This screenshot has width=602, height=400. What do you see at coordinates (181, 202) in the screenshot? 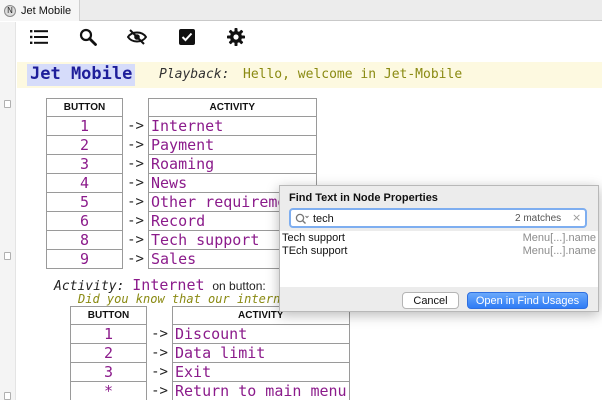
I see `table-row: 5 -> Other requirements` at bounding box center [181, 202].